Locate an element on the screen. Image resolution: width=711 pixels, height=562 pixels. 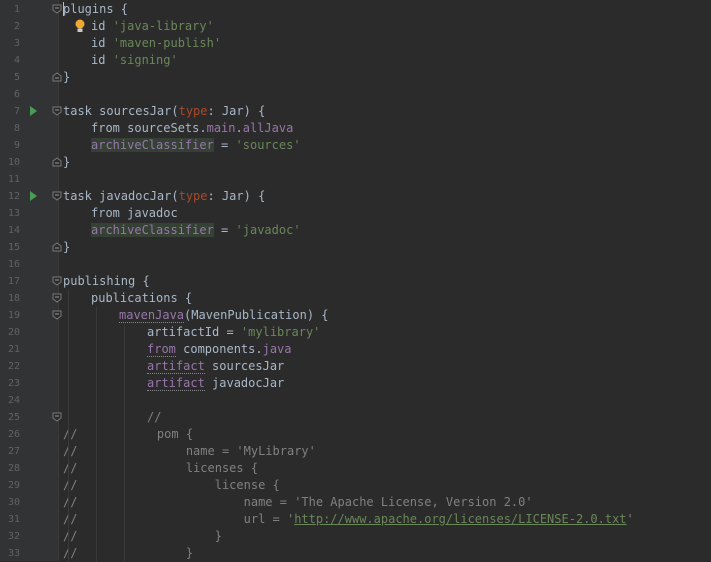
line-number: 29 is located at coordinates (13, 485).